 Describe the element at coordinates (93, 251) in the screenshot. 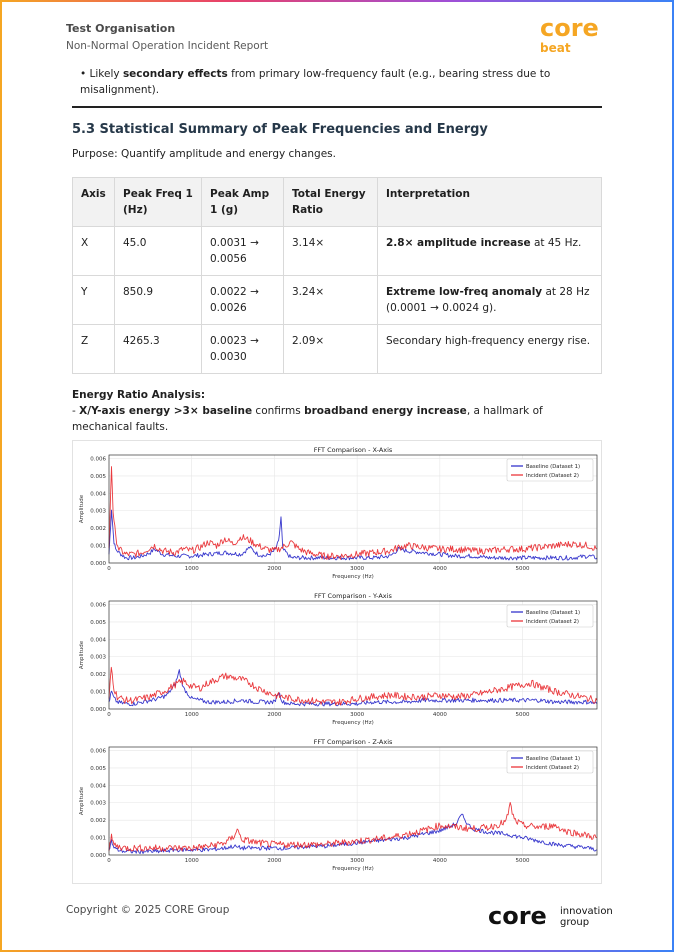

I see `axis-cell: X` at that location.